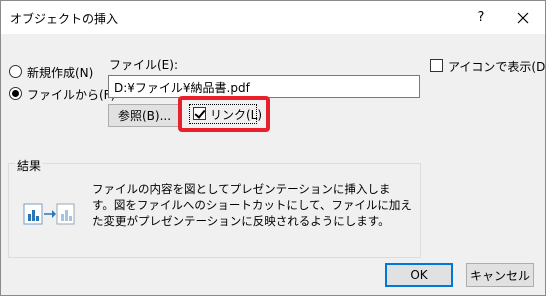  Describe the element at coordinates (49, 214) in the screenshot. I see `linked-chart-icon` at that location.